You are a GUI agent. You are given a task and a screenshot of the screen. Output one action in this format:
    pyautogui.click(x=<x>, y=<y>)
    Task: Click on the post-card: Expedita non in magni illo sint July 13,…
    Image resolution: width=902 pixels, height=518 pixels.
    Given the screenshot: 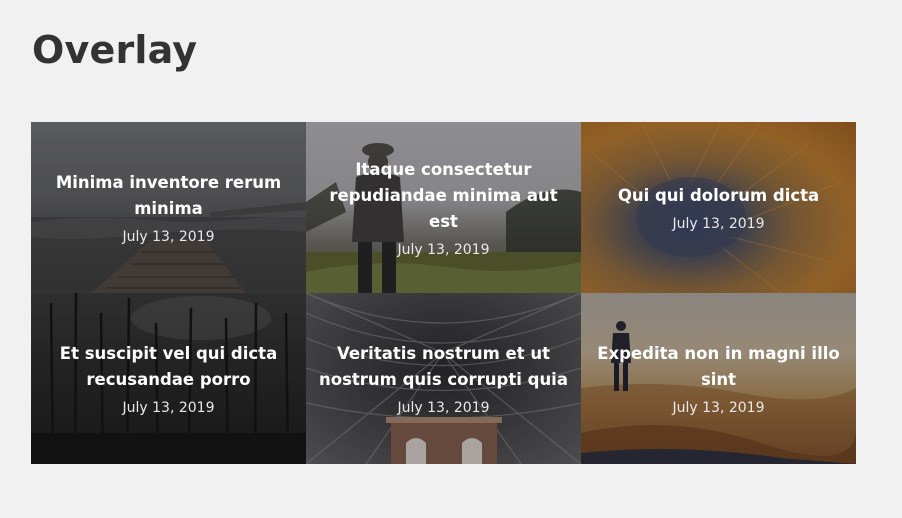 What is the action you would take?
    pyautogui.click(x=718, y=378)
    